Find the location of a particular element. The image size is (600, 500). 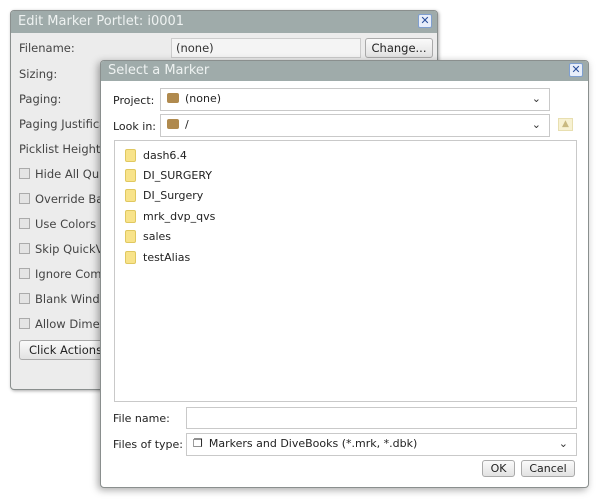

paging-label: Paging: is located at coordinates (40, 99).